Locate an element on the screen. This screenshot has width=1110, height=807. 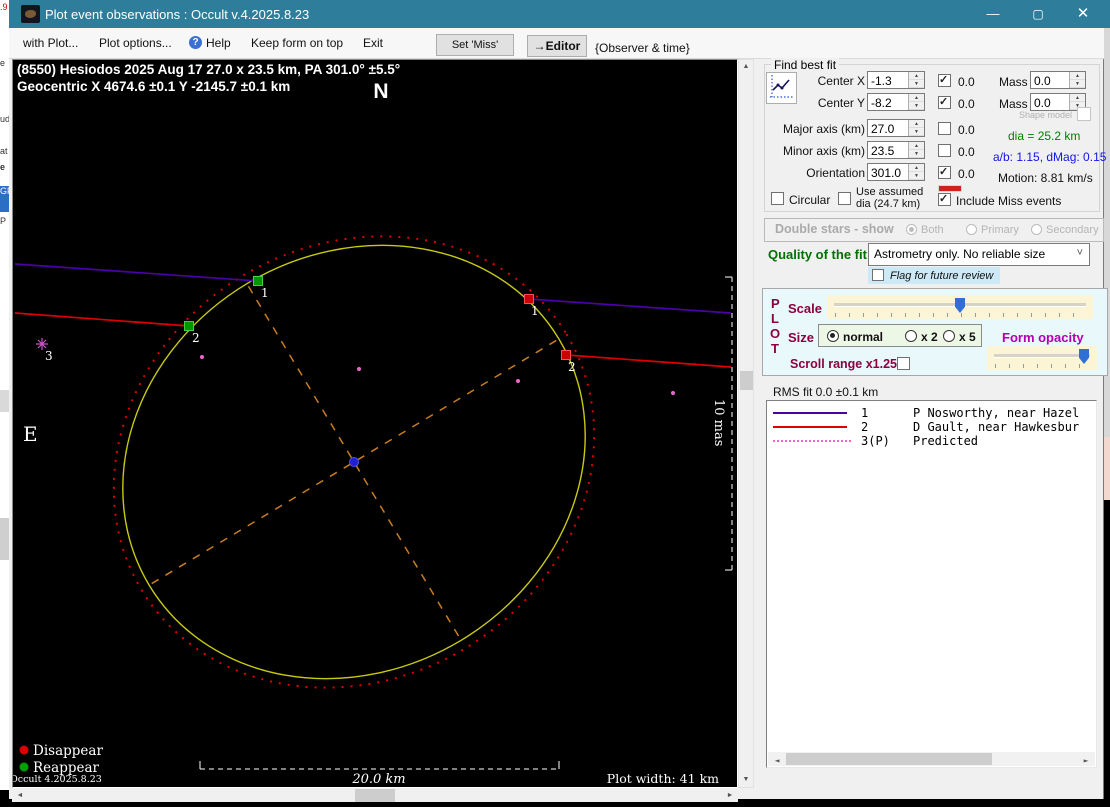
form-opacity-track is located at coordinates (1042, 356).